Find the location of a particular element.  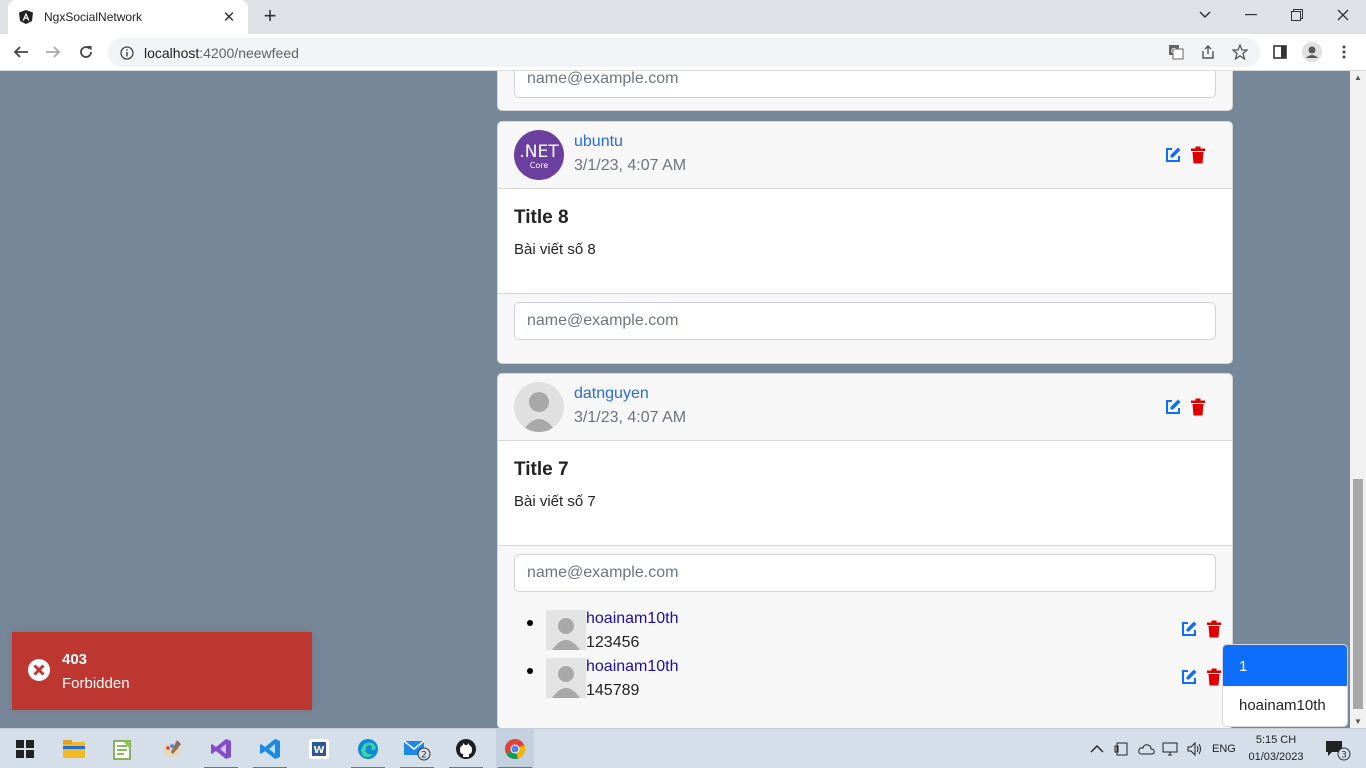

avatar-text: .NET is located at coordinates (539, 152).